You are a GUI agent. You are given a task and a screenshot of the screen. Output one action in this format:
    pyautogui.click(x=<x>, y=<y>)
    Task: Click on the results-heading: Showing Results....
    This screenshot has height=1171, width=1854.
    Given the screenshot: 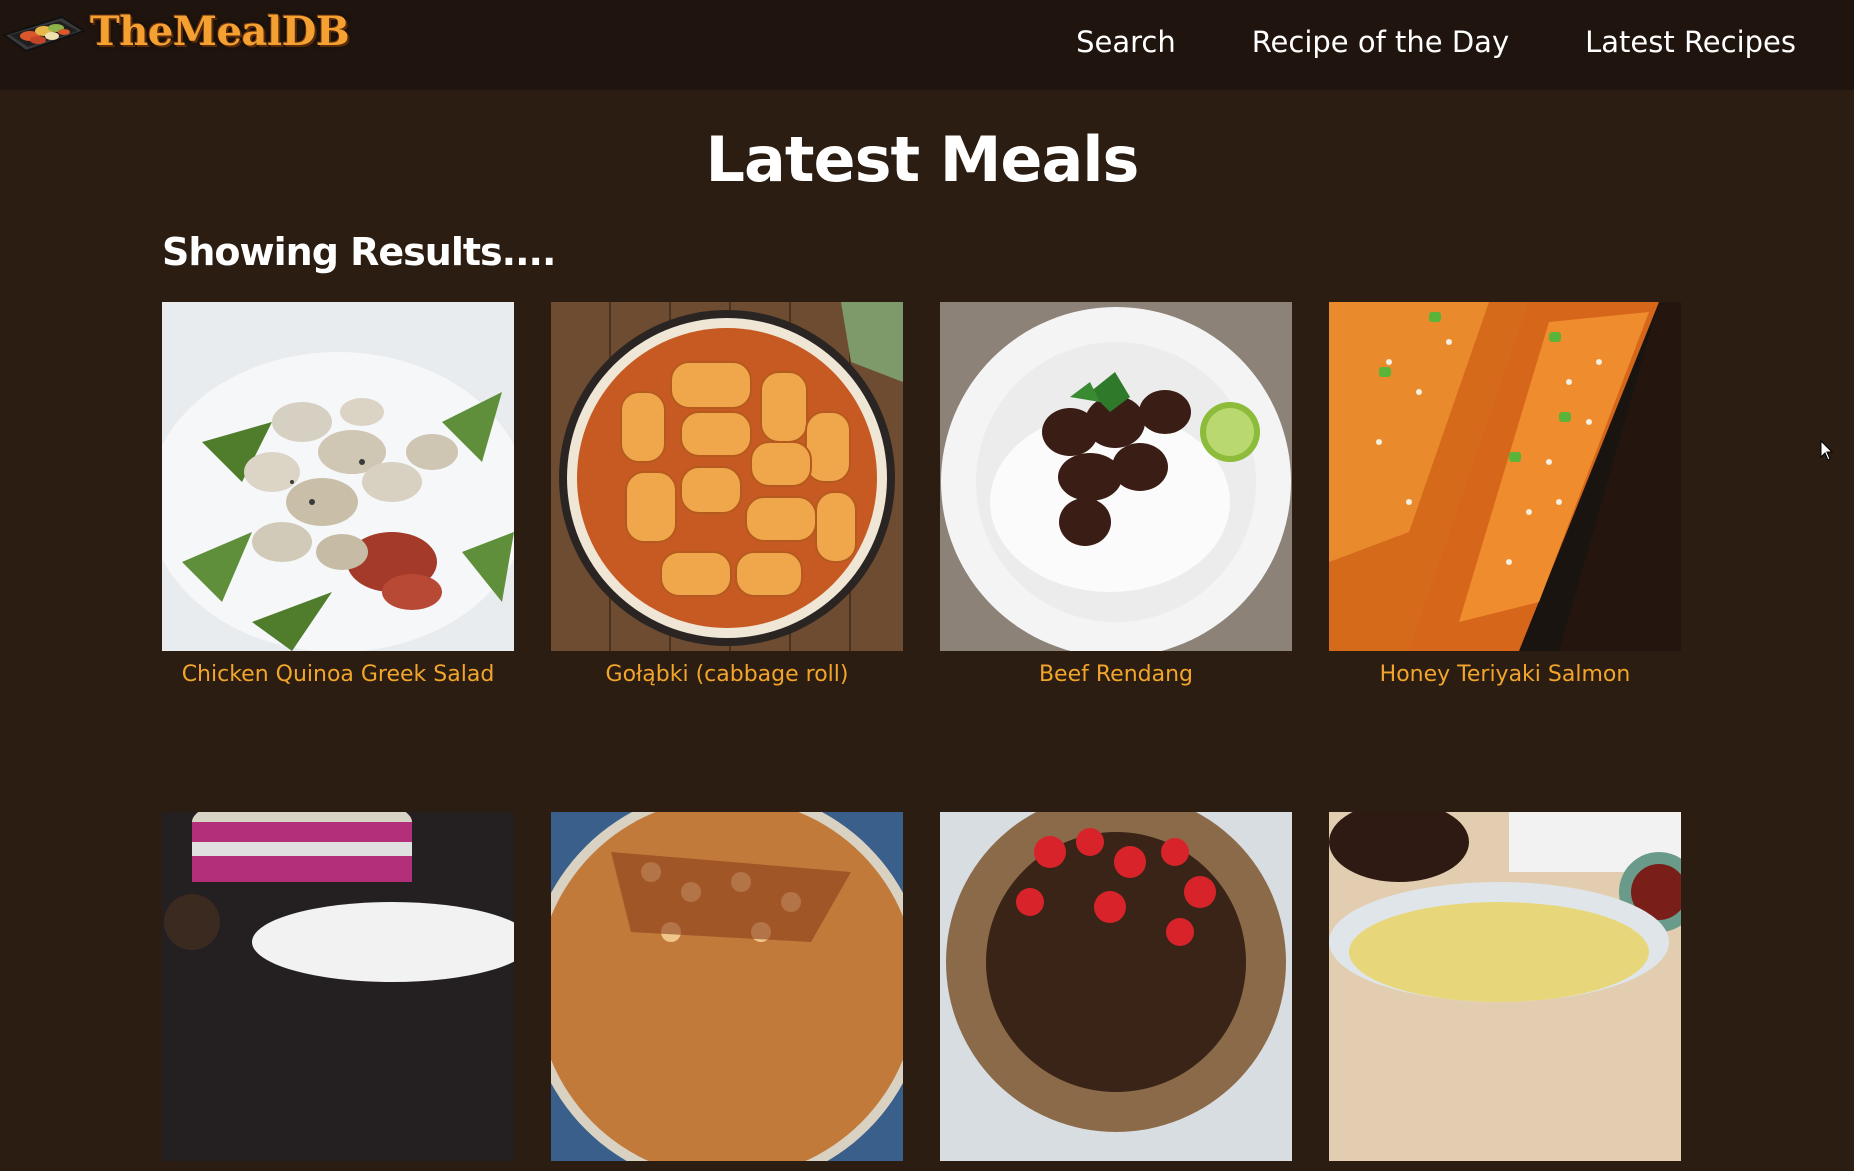 What is the action you would take?
    pyautogui.click(x=359, y=252)
    